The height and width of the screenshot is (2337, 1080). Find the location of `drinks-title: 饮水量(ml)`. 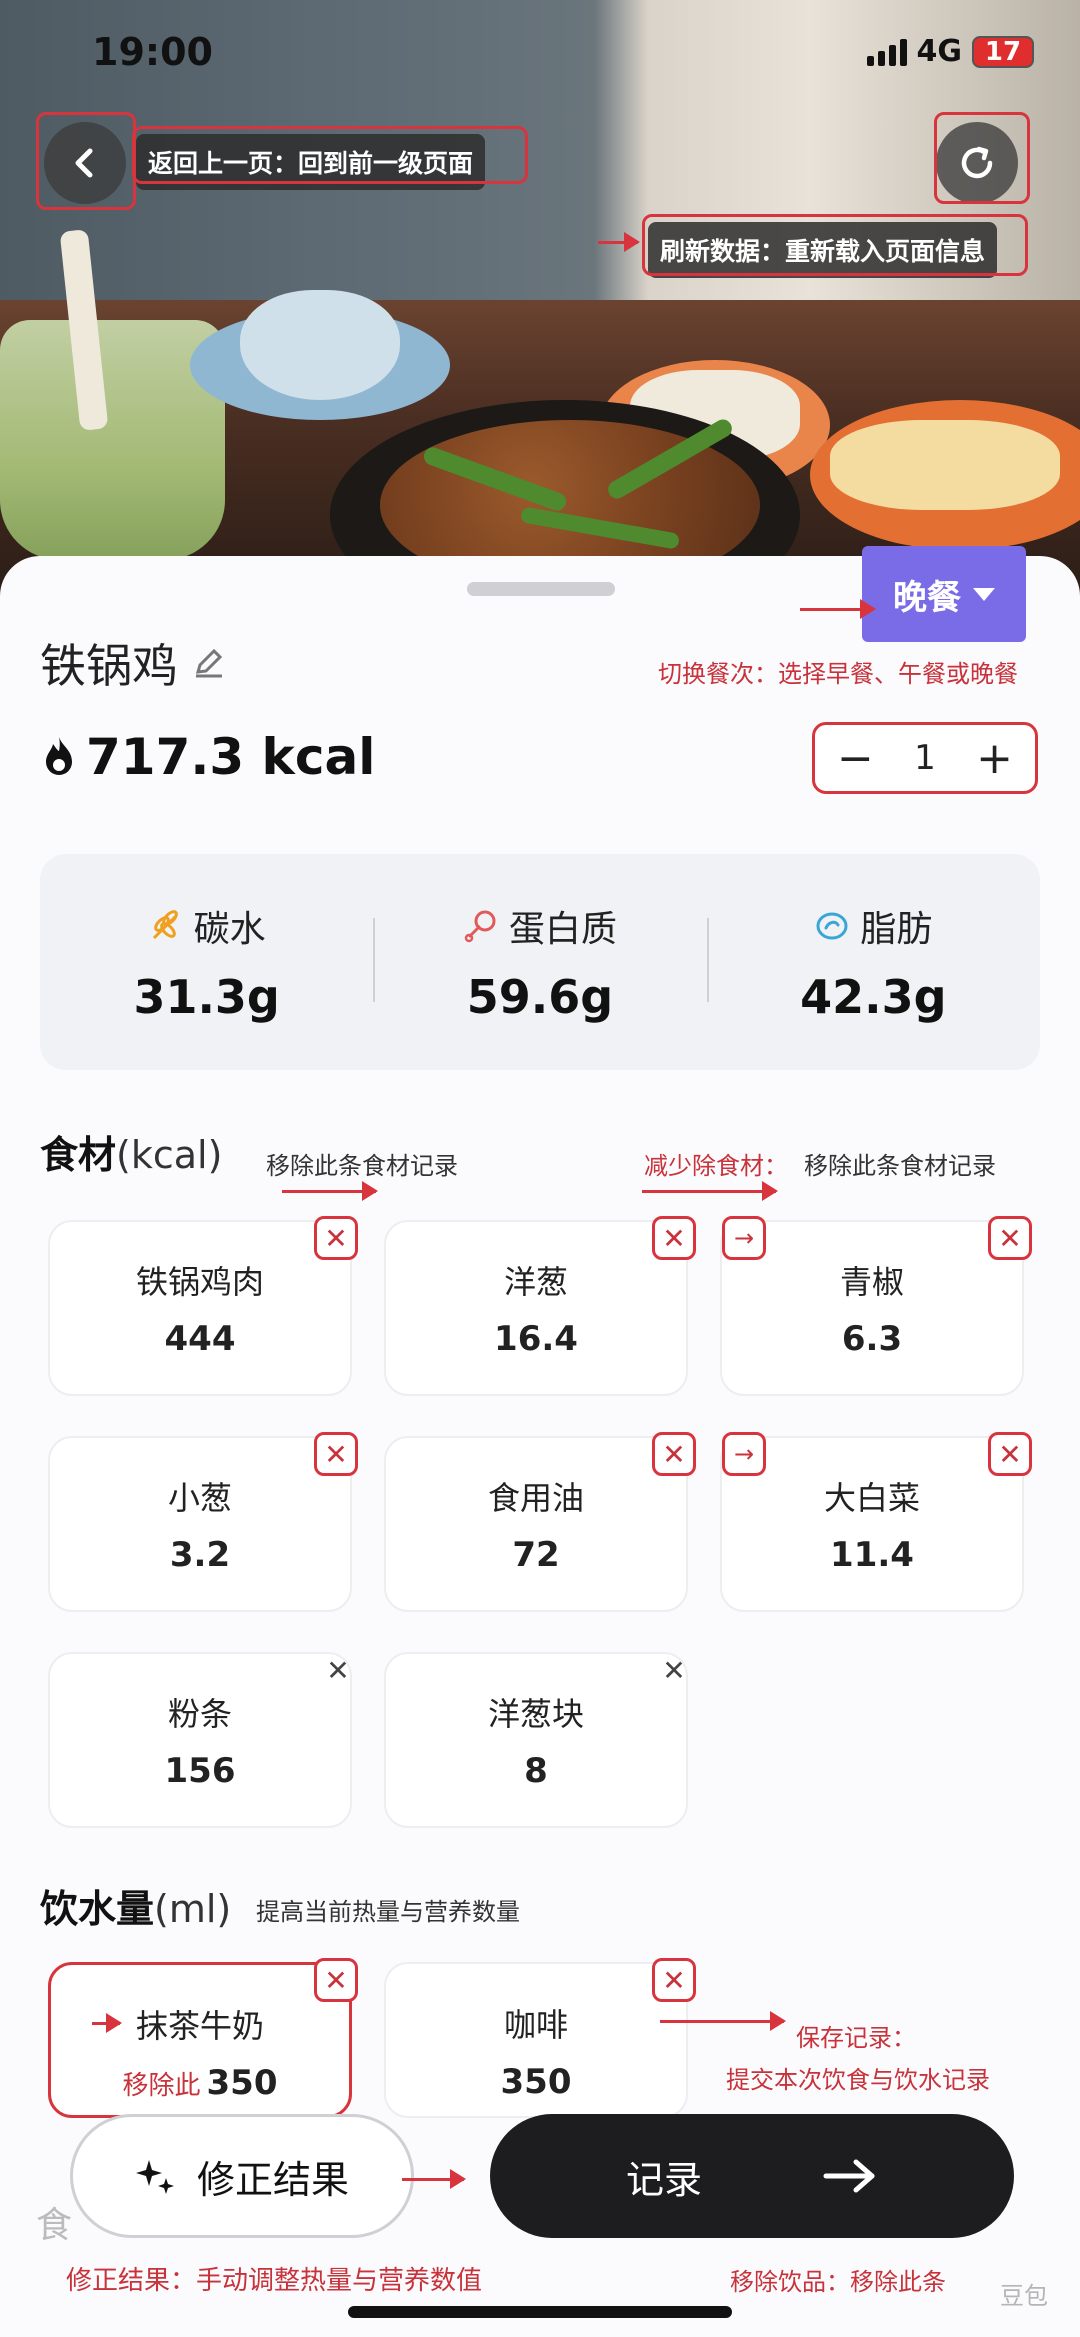

drinks-title: 饮水量(ml) is located at coordinates (135, 1905).